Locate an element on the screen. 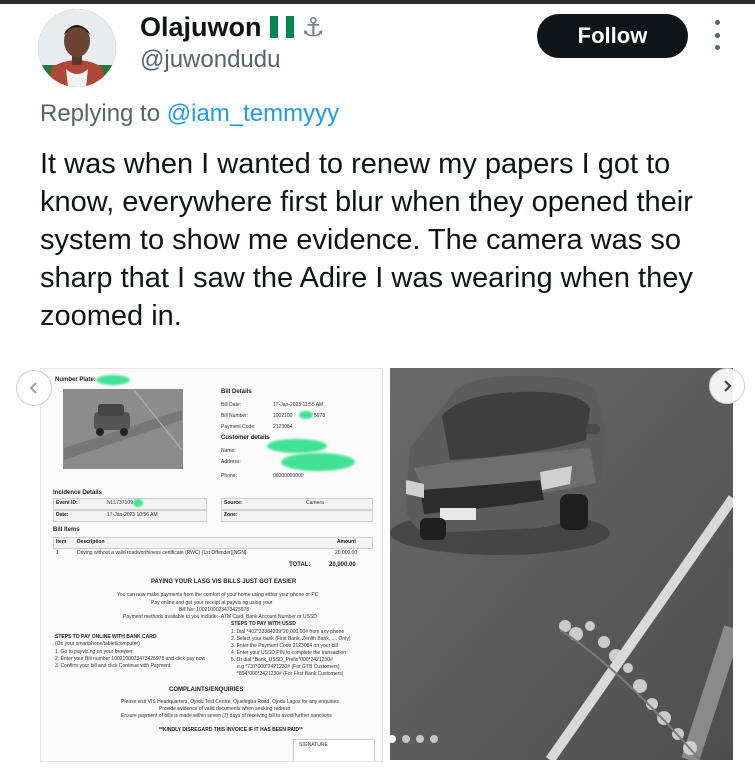 The image size is (755, 769). name-blur is located at coordinates (297, 446).